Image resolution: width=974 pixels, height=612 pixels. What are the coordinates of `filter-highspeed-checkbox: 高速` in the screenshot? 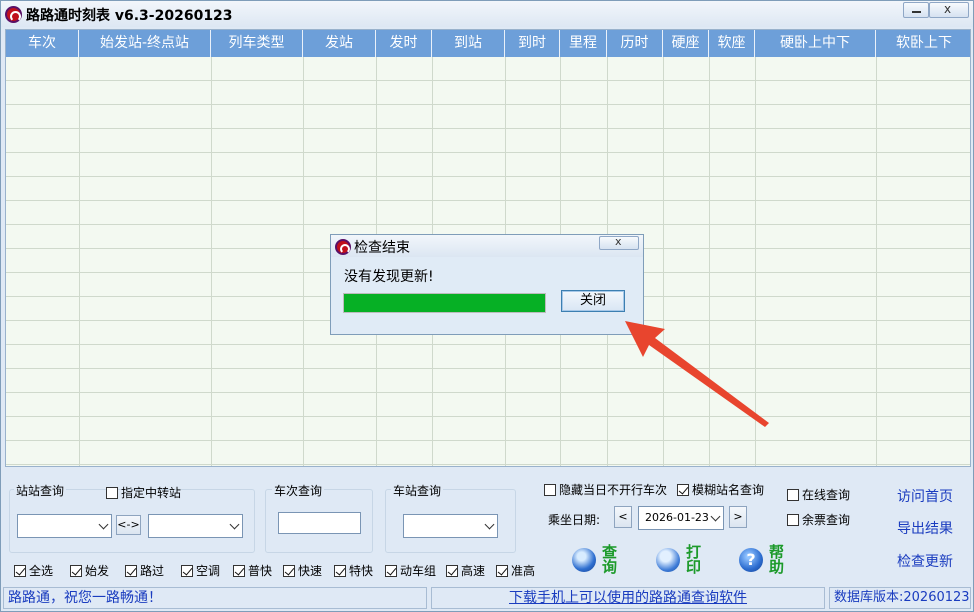 It's located at (465, 570).